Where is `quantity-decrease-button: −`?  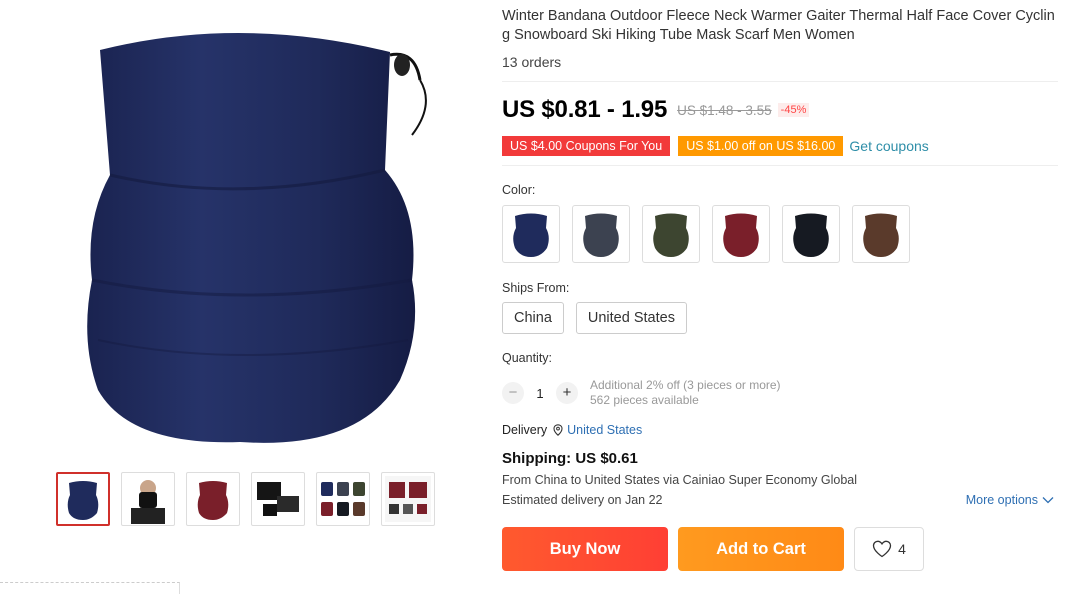
quantity-decrease-button: − is located at coordinates (513, 393).